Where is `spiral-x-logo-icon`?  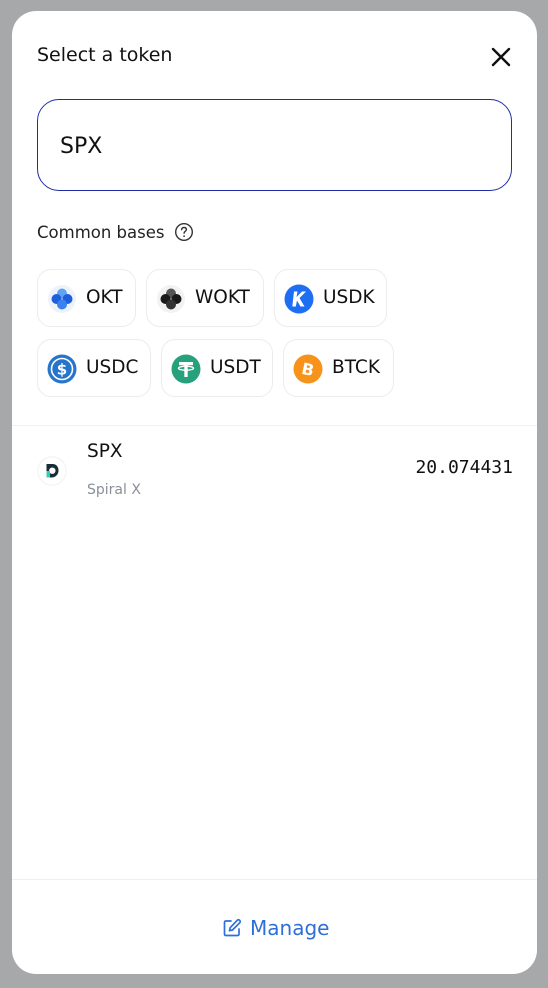 spiral-x-logo-icon is located at coordinates (52, 471).